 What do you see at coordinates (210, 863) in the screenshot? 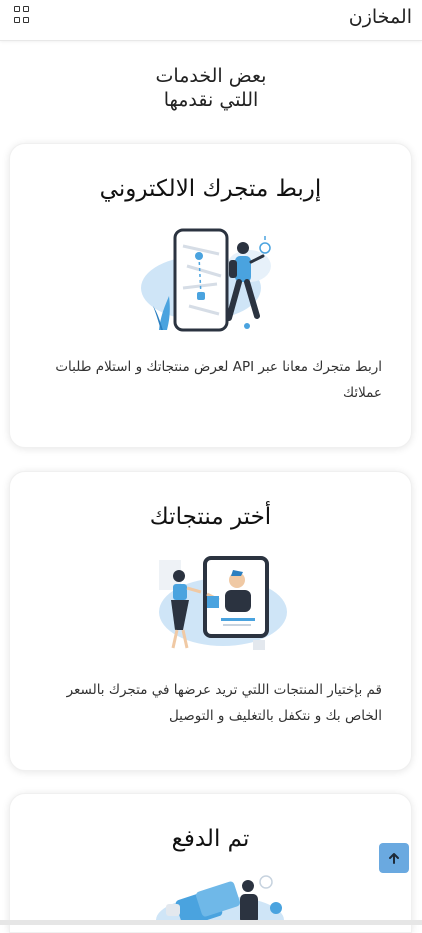
I see `service-card-payment: تم الدفع` at bounding box center [210, 863].